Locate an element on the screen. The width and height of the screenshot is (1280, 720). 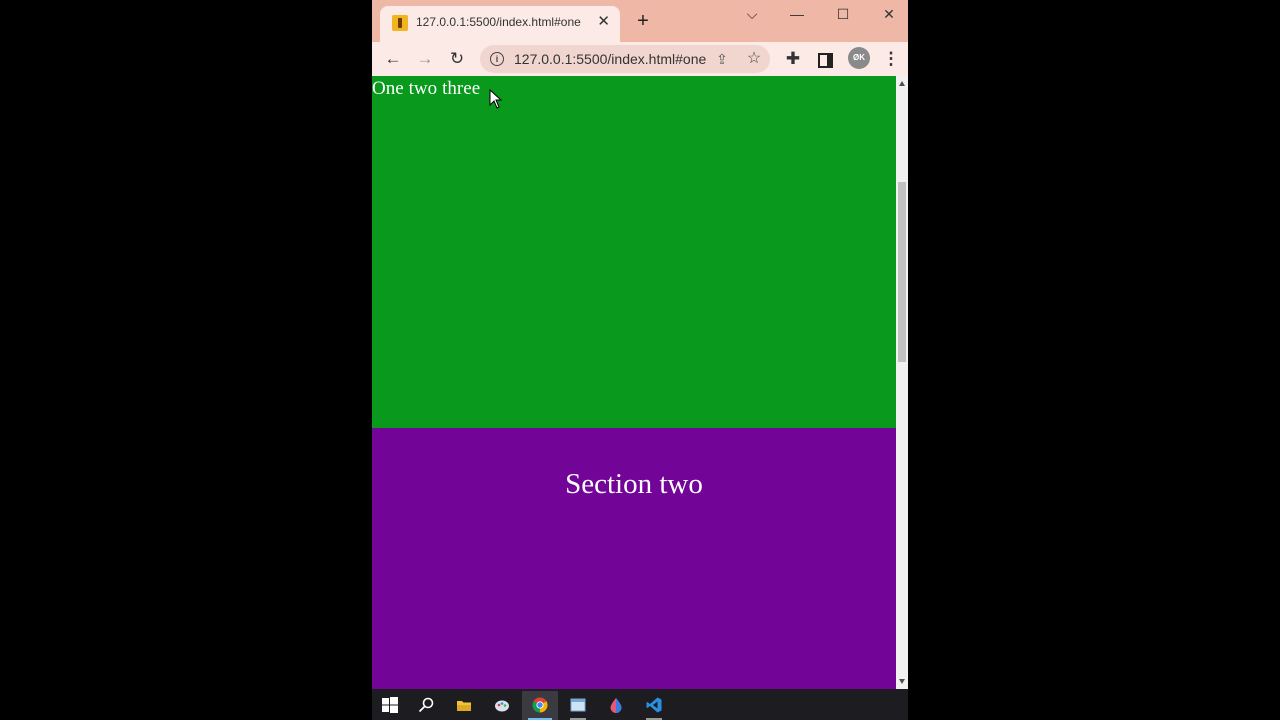
taskbar-color-app is located at coordinates (616, 705).